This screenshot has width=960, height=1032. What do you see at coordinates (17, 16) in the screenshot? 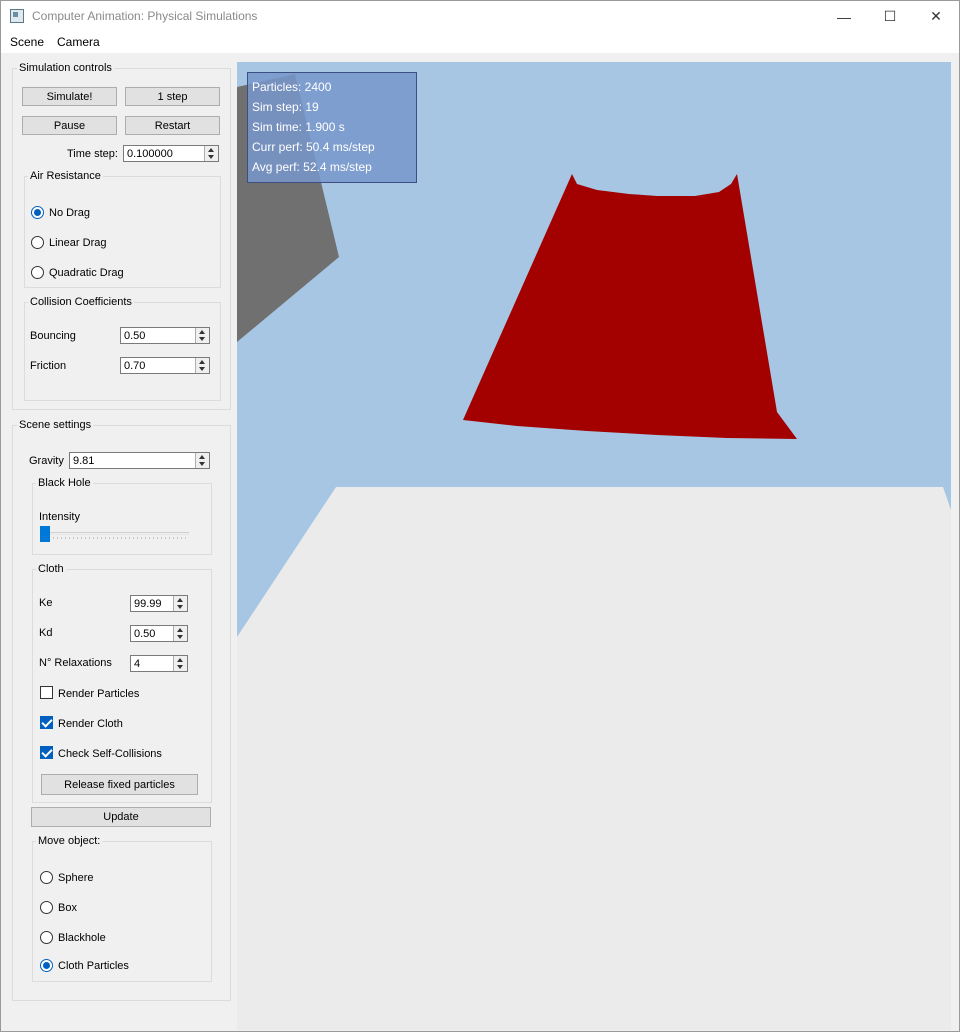
I see `app-icon` at bounding box center [17, 16].